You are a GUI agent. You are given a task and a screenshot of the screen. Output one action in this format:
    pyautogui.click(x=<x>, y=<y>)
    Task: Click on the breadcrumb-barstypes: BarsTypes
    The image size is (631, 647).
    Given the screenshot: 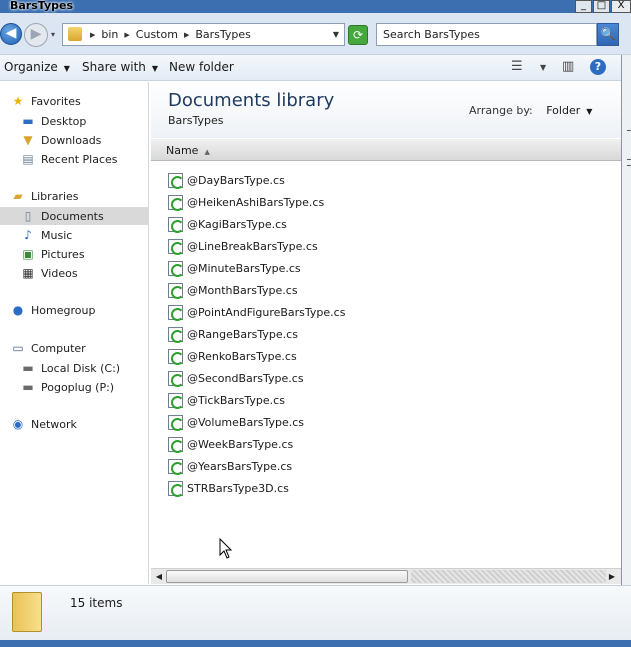 What is the action you would take?
    pyautogui.click(x=223, y=34)
    